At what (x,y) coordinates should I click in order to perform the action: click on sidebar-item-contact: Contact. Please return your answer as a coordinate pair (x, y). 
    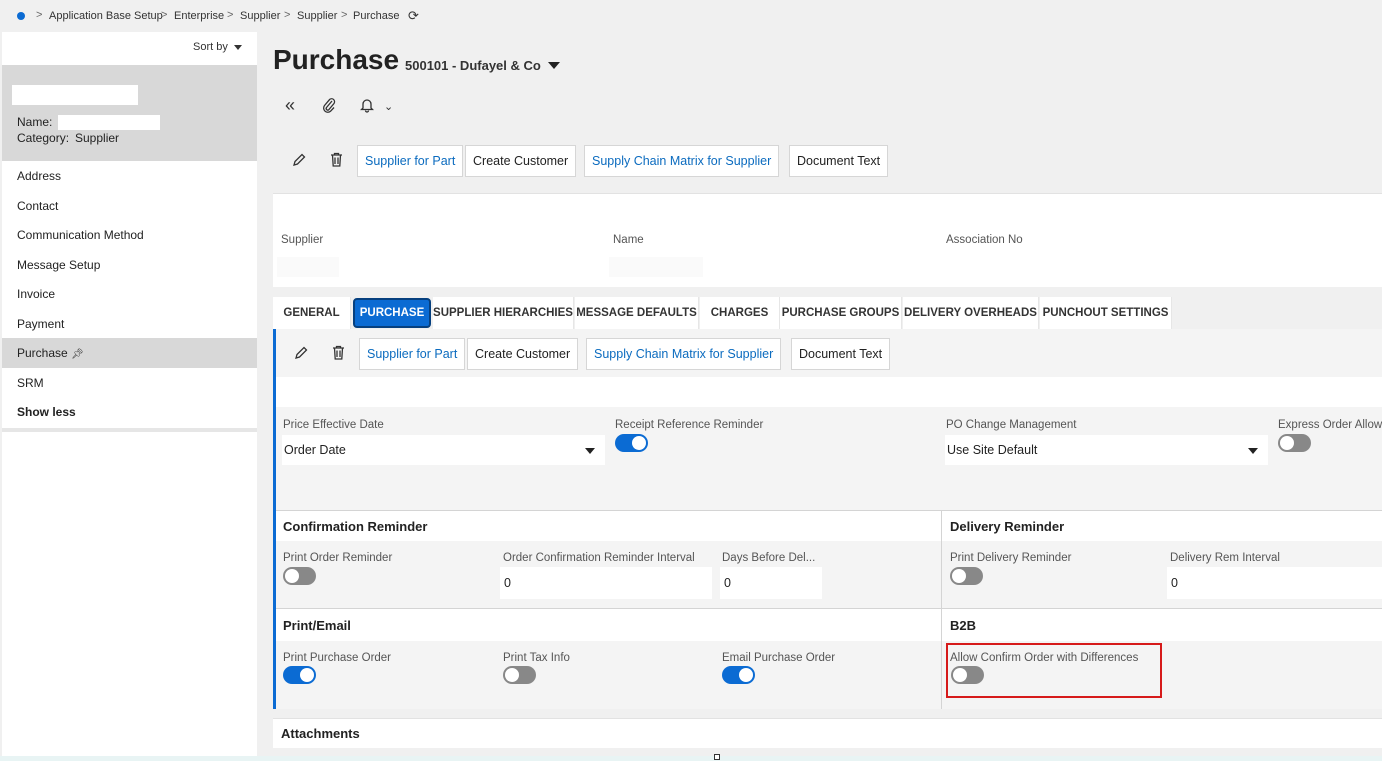
    Looking at the image, I should click on (129, 206).